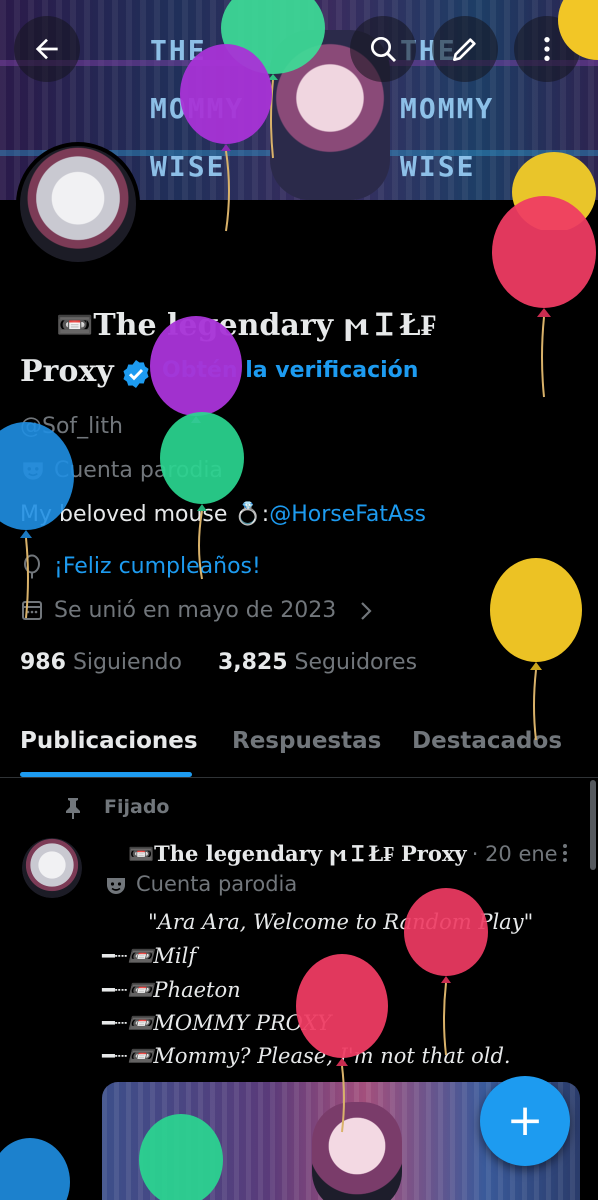  Describe the element at coordinates (593, 825) in the screenshot. I see `scrollbar` at that location.